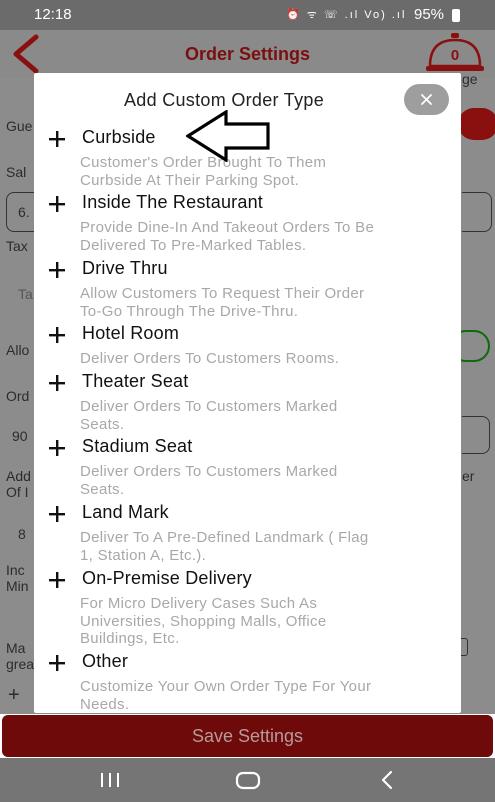 This screenshot has width=495, height=802. Describe the element at coordinates (429, 14) in the screenshot. I see `battery-percent: 95%` at that location.